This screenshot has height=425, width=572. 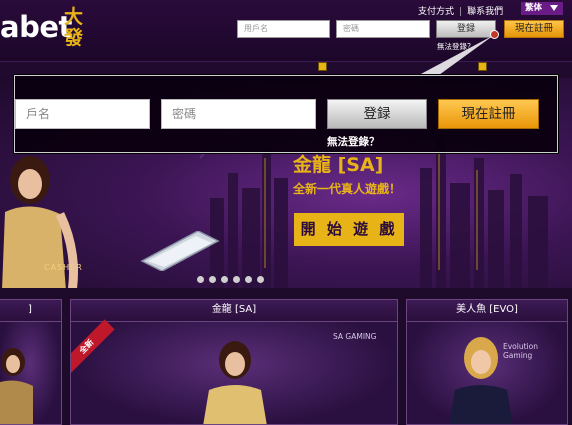 I want to click on popup-password-input: 密碼, so click(x=238, y=114).